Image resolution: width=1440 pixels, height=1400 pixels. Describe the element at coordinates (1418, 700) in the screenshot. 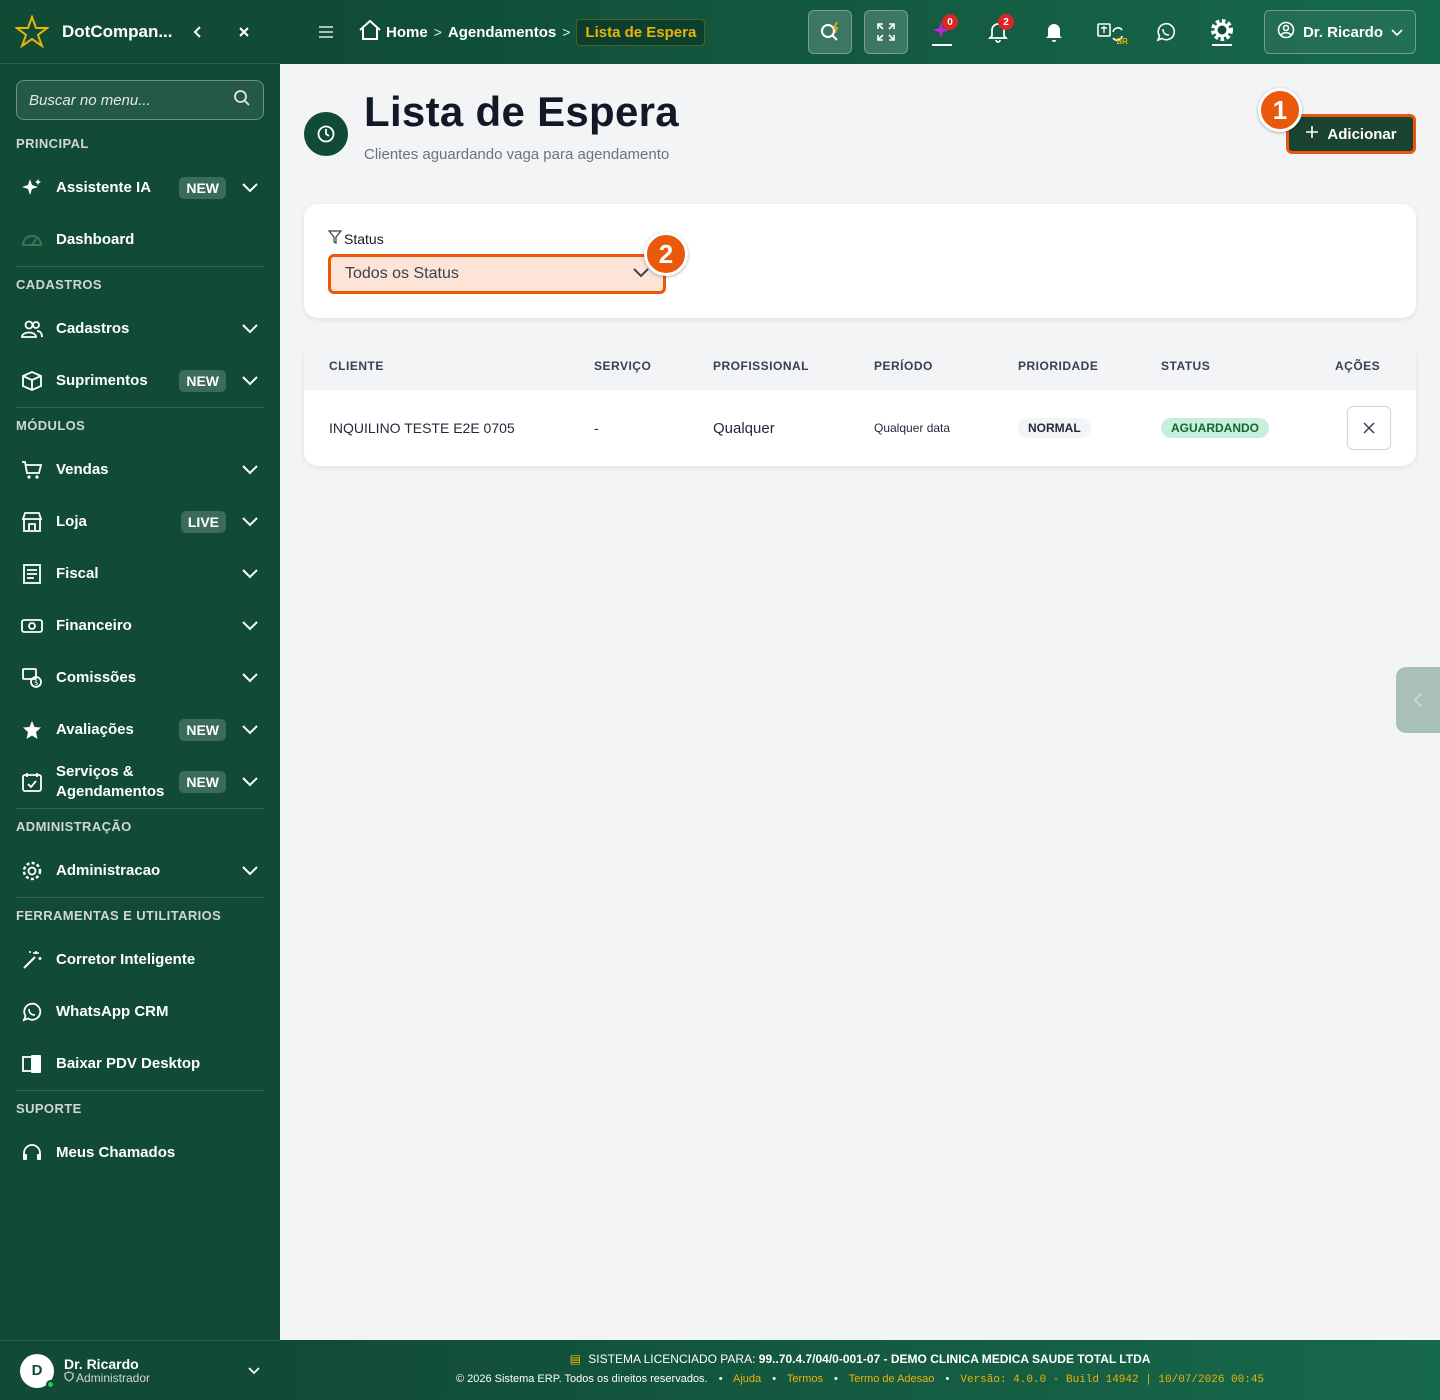

I see `side-panel-toggle` at that location.